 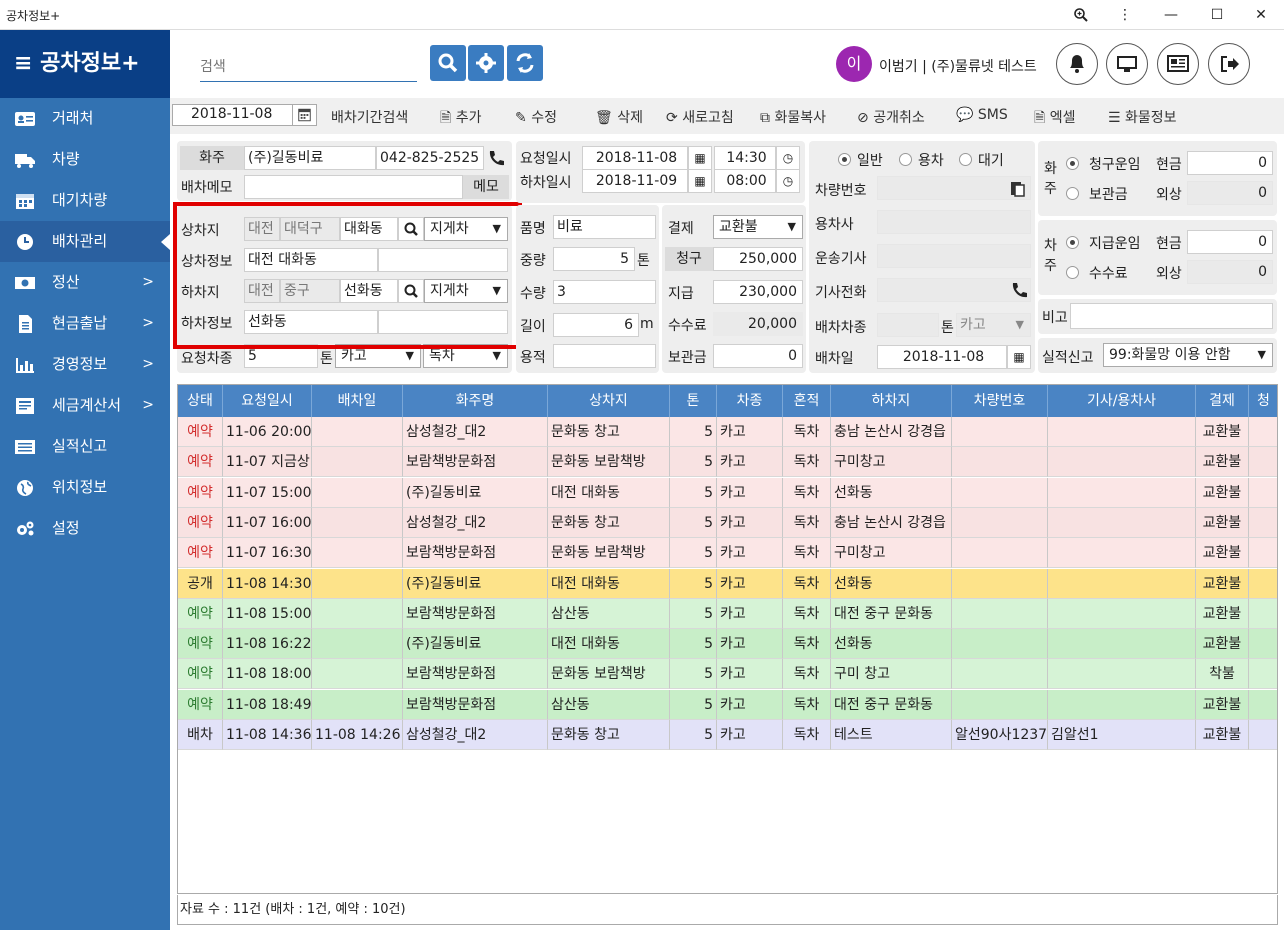 What do you see at coordinates (1072, 242) in the screenshot?
I see `radio-pay-fare` at bounding box center [1072, 242].